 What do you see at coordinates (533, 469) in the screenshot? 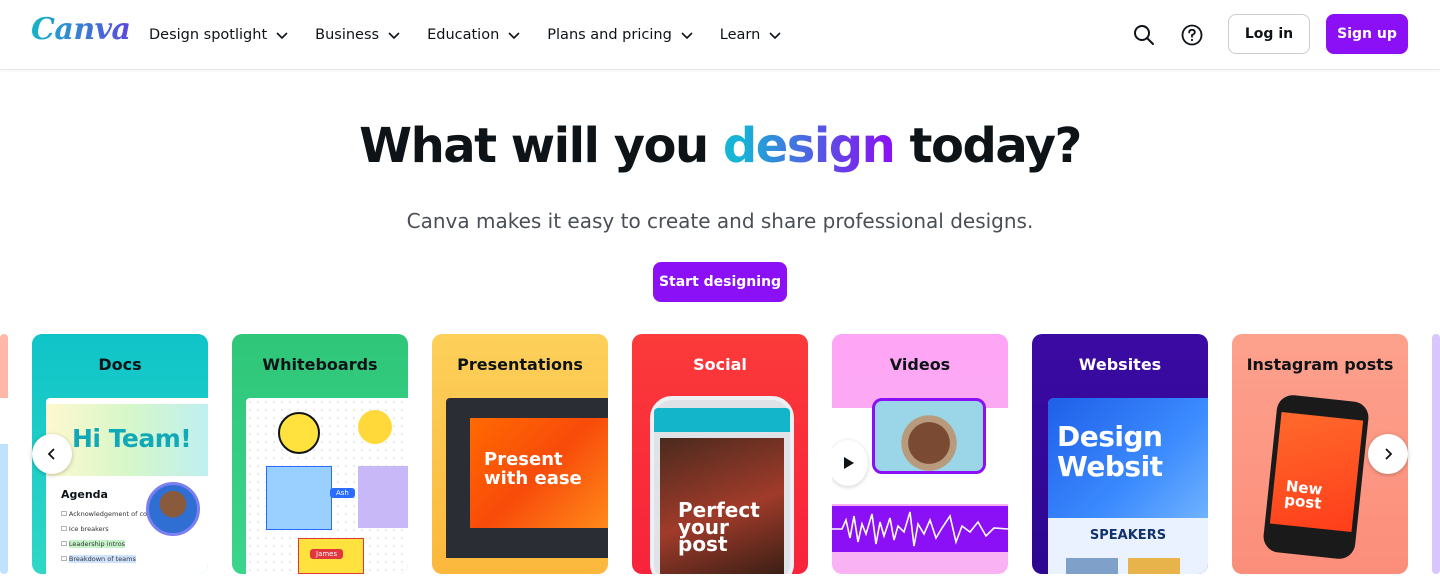
I see `slide-text: Present with ease` at bounding box center [533, 469].